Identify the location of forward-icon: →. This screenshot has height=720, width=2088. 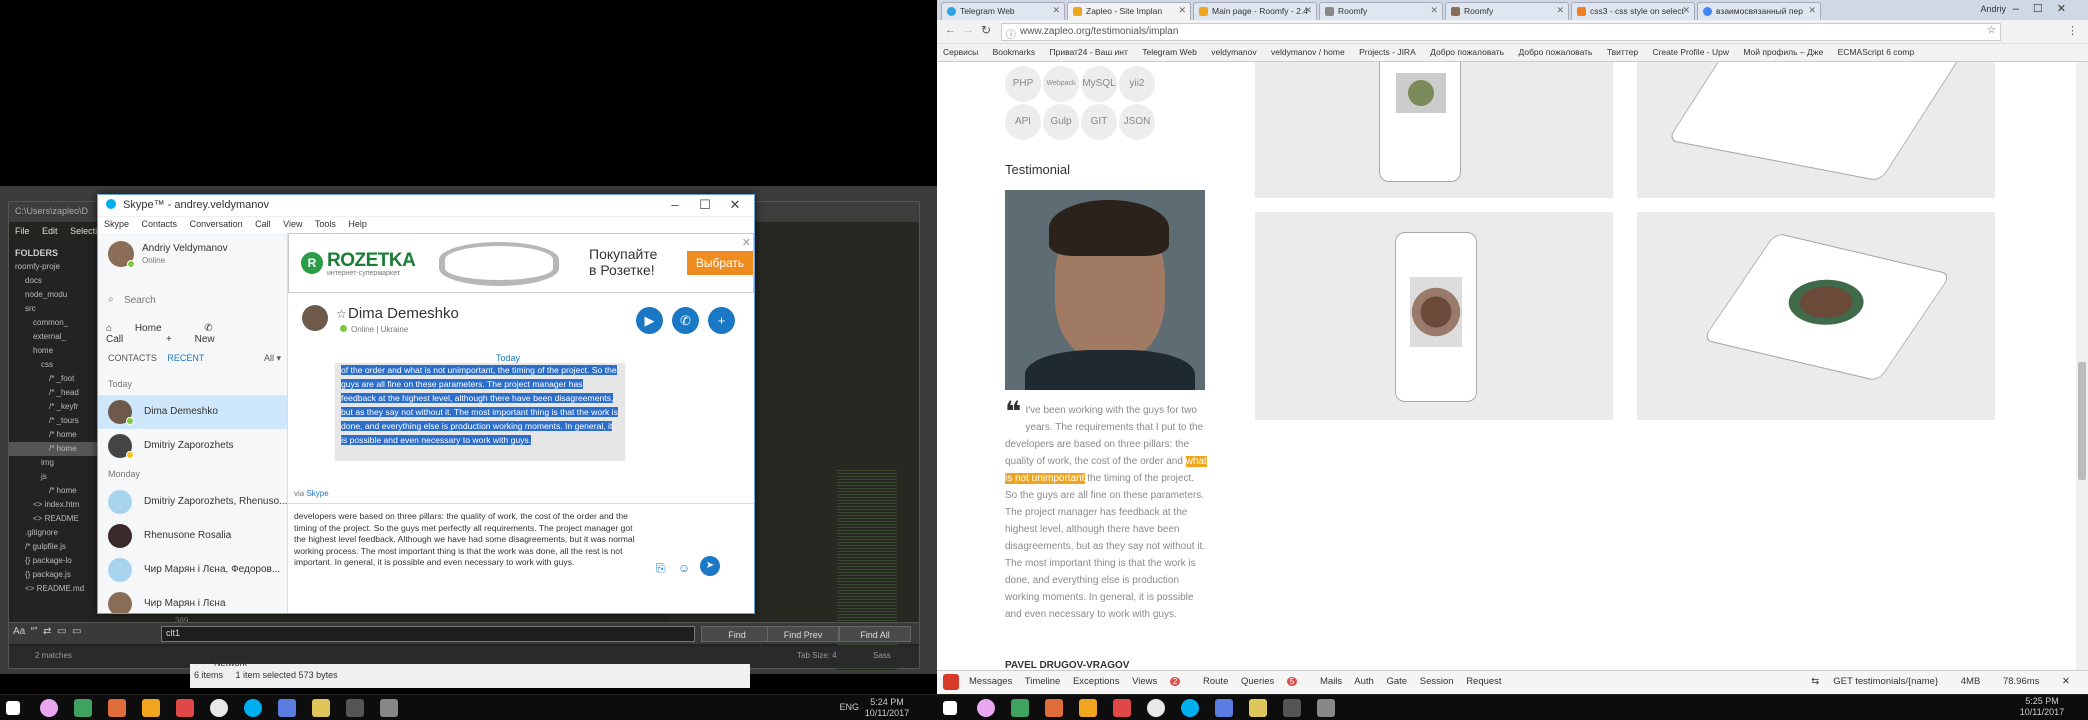
(968, 30).